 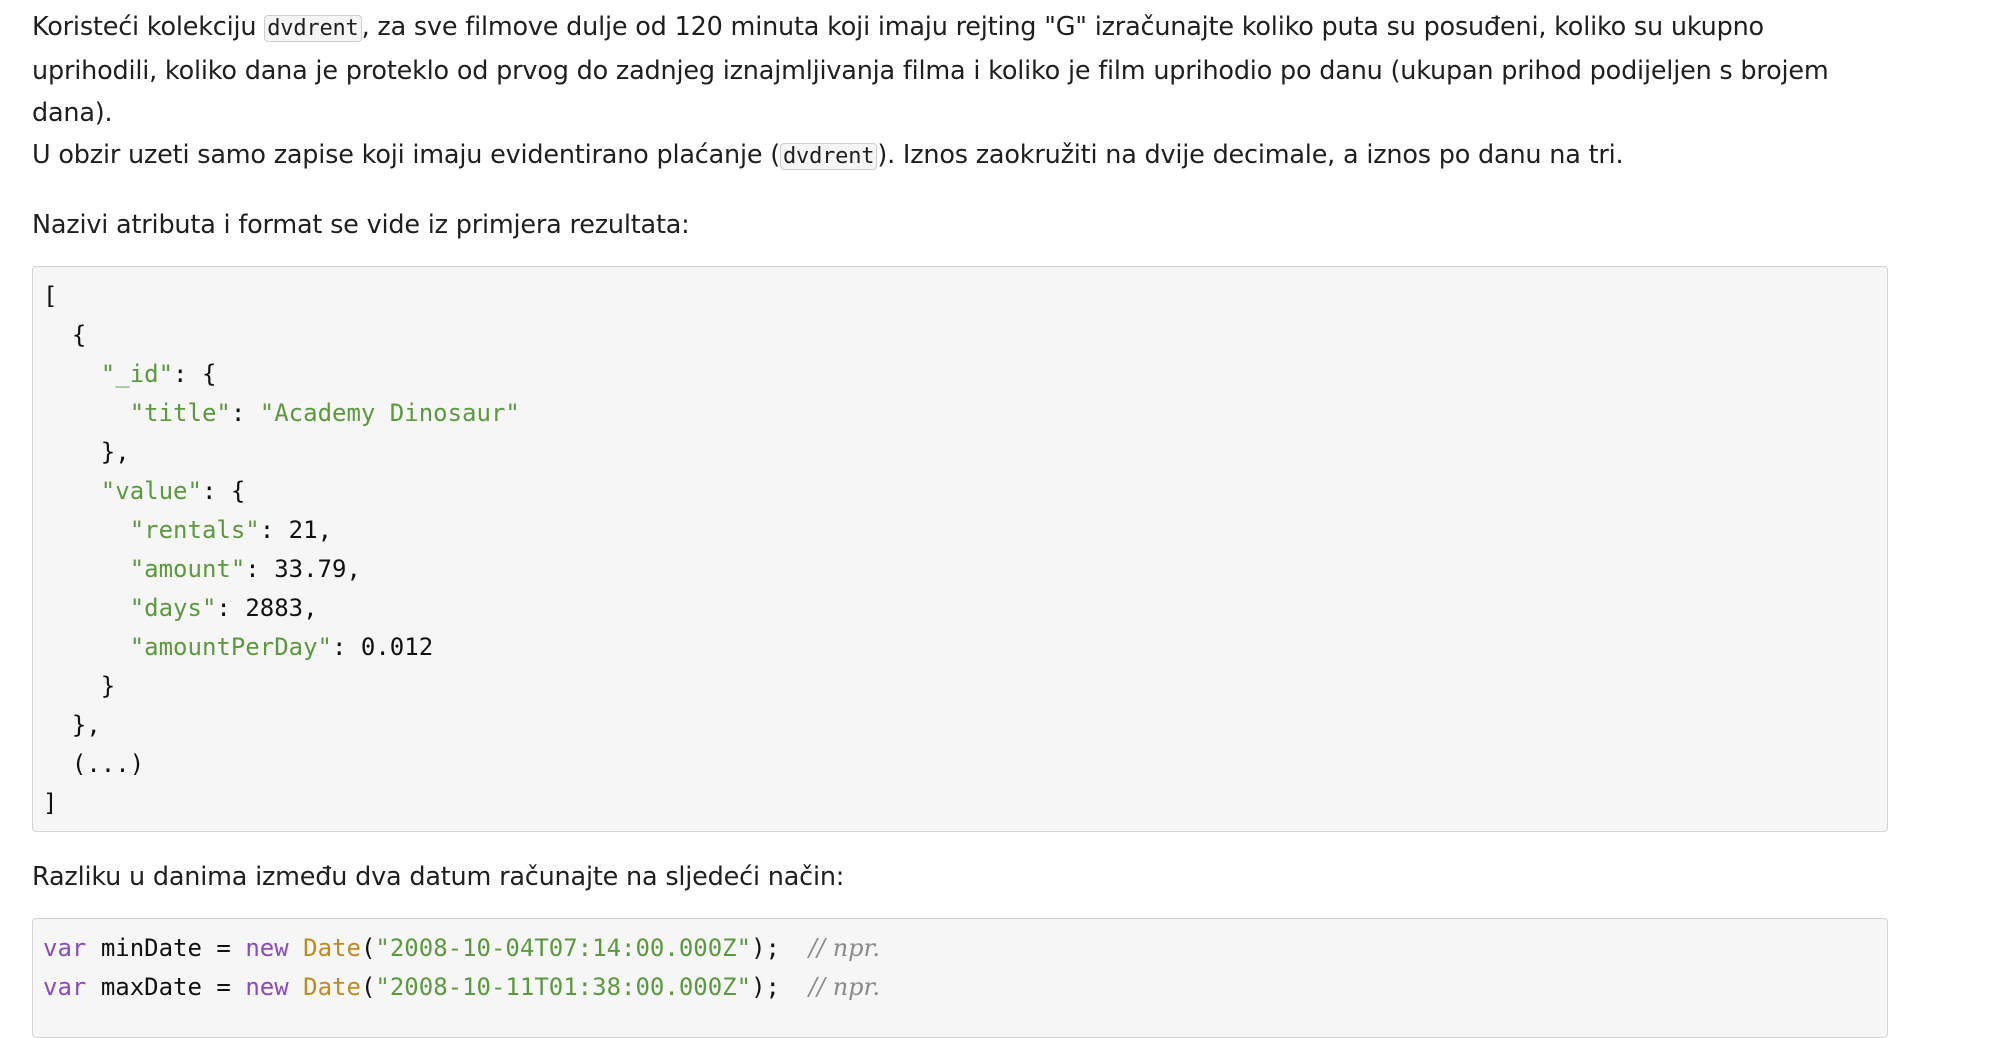 What do you see at coordinates (397, 647) in the screenshot?
I see `json-number-value: 0.012` at bounding box center [397, 647].